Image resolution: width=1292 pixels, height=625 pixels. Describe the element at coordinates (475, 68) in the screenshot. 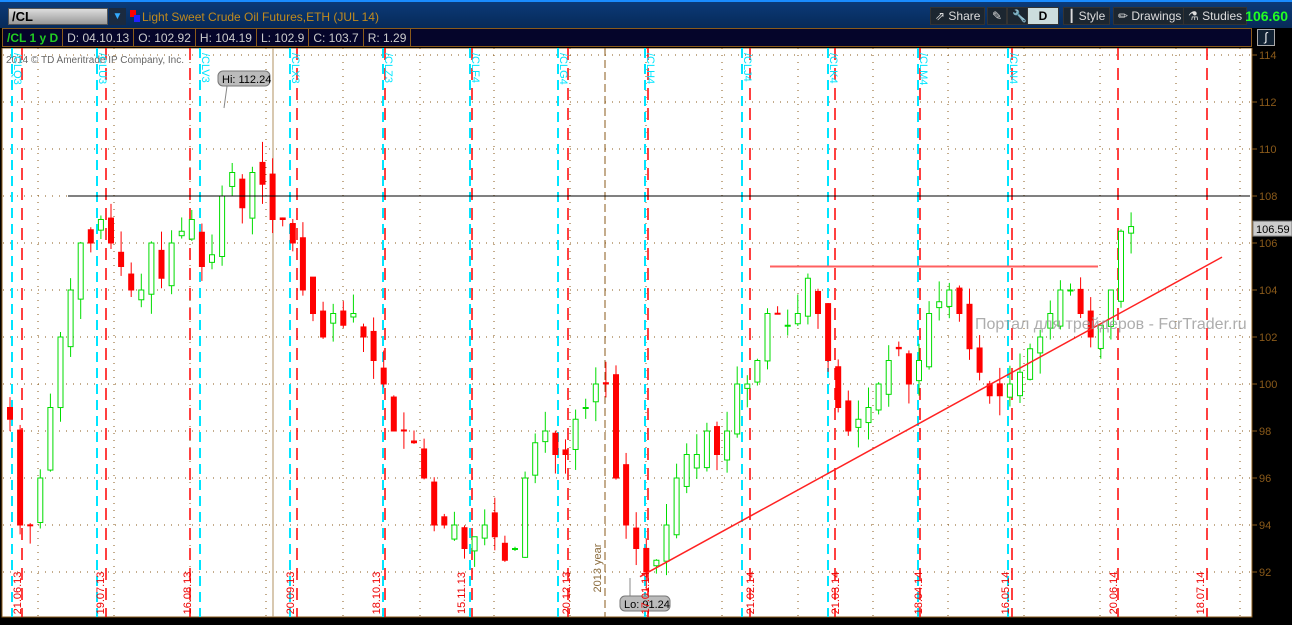

I see `contract-label: /CLF4` at that location.